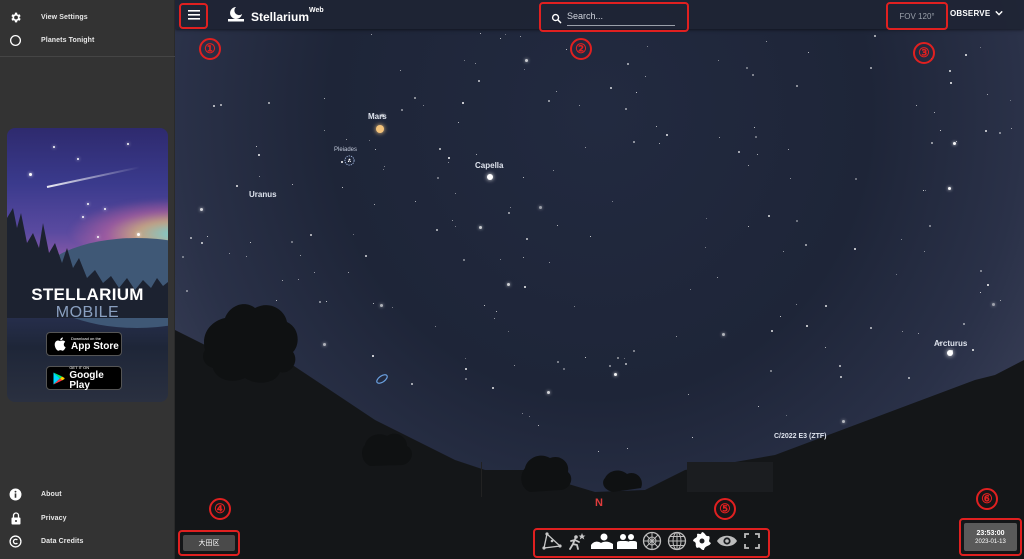  Describe the element at coordinates (87, 17) in the screenshot. I see `sidebar-item-view-settings: View Settings` at that location.